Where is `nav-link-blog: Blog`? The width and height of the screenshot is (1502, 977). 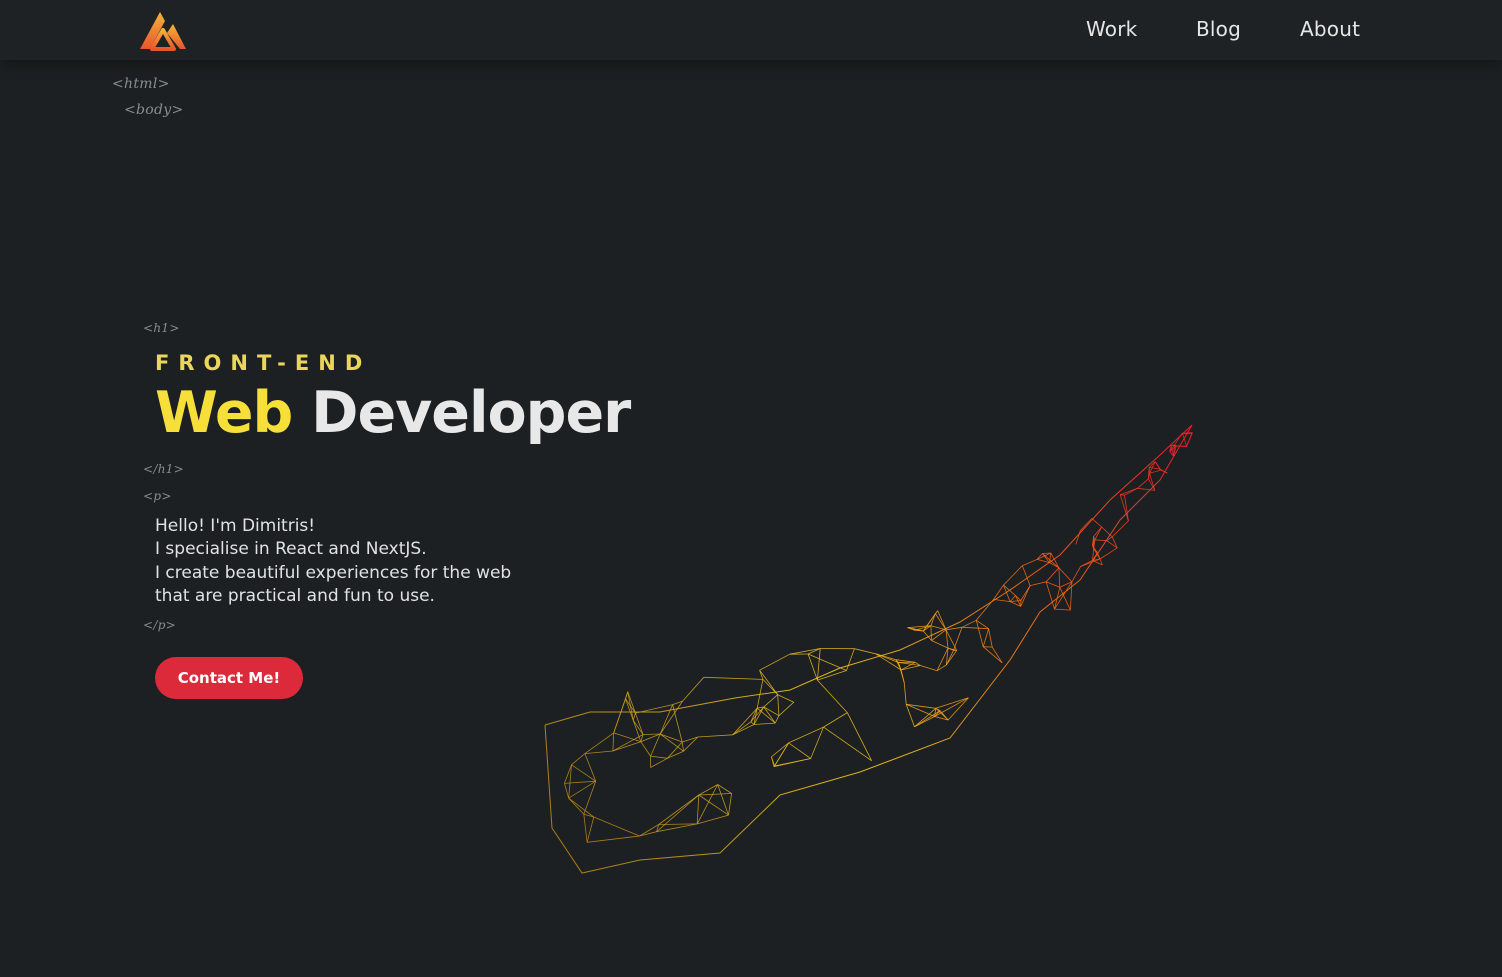
nav-link-blog: Blog is located at coordinates (1218, 29).